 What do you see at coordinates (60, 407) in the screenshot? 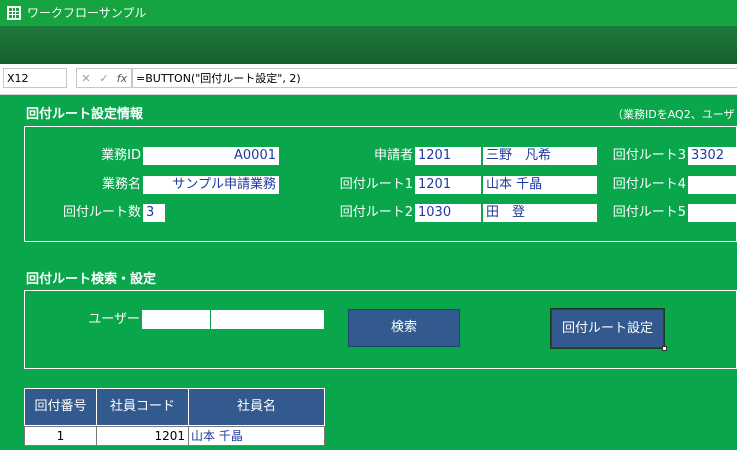
I see `table-header-route-no: 回付番号` at bounding box center [60, 407].